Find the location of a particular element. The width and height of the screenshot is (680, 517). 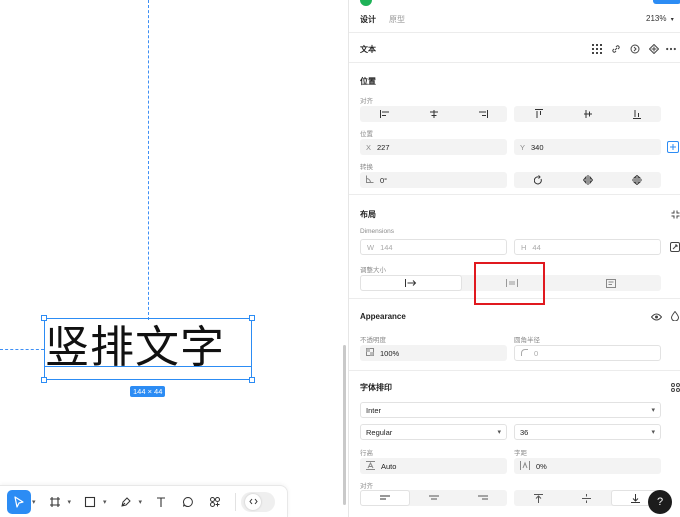

eye-icon is located at coordinates (656, 317).